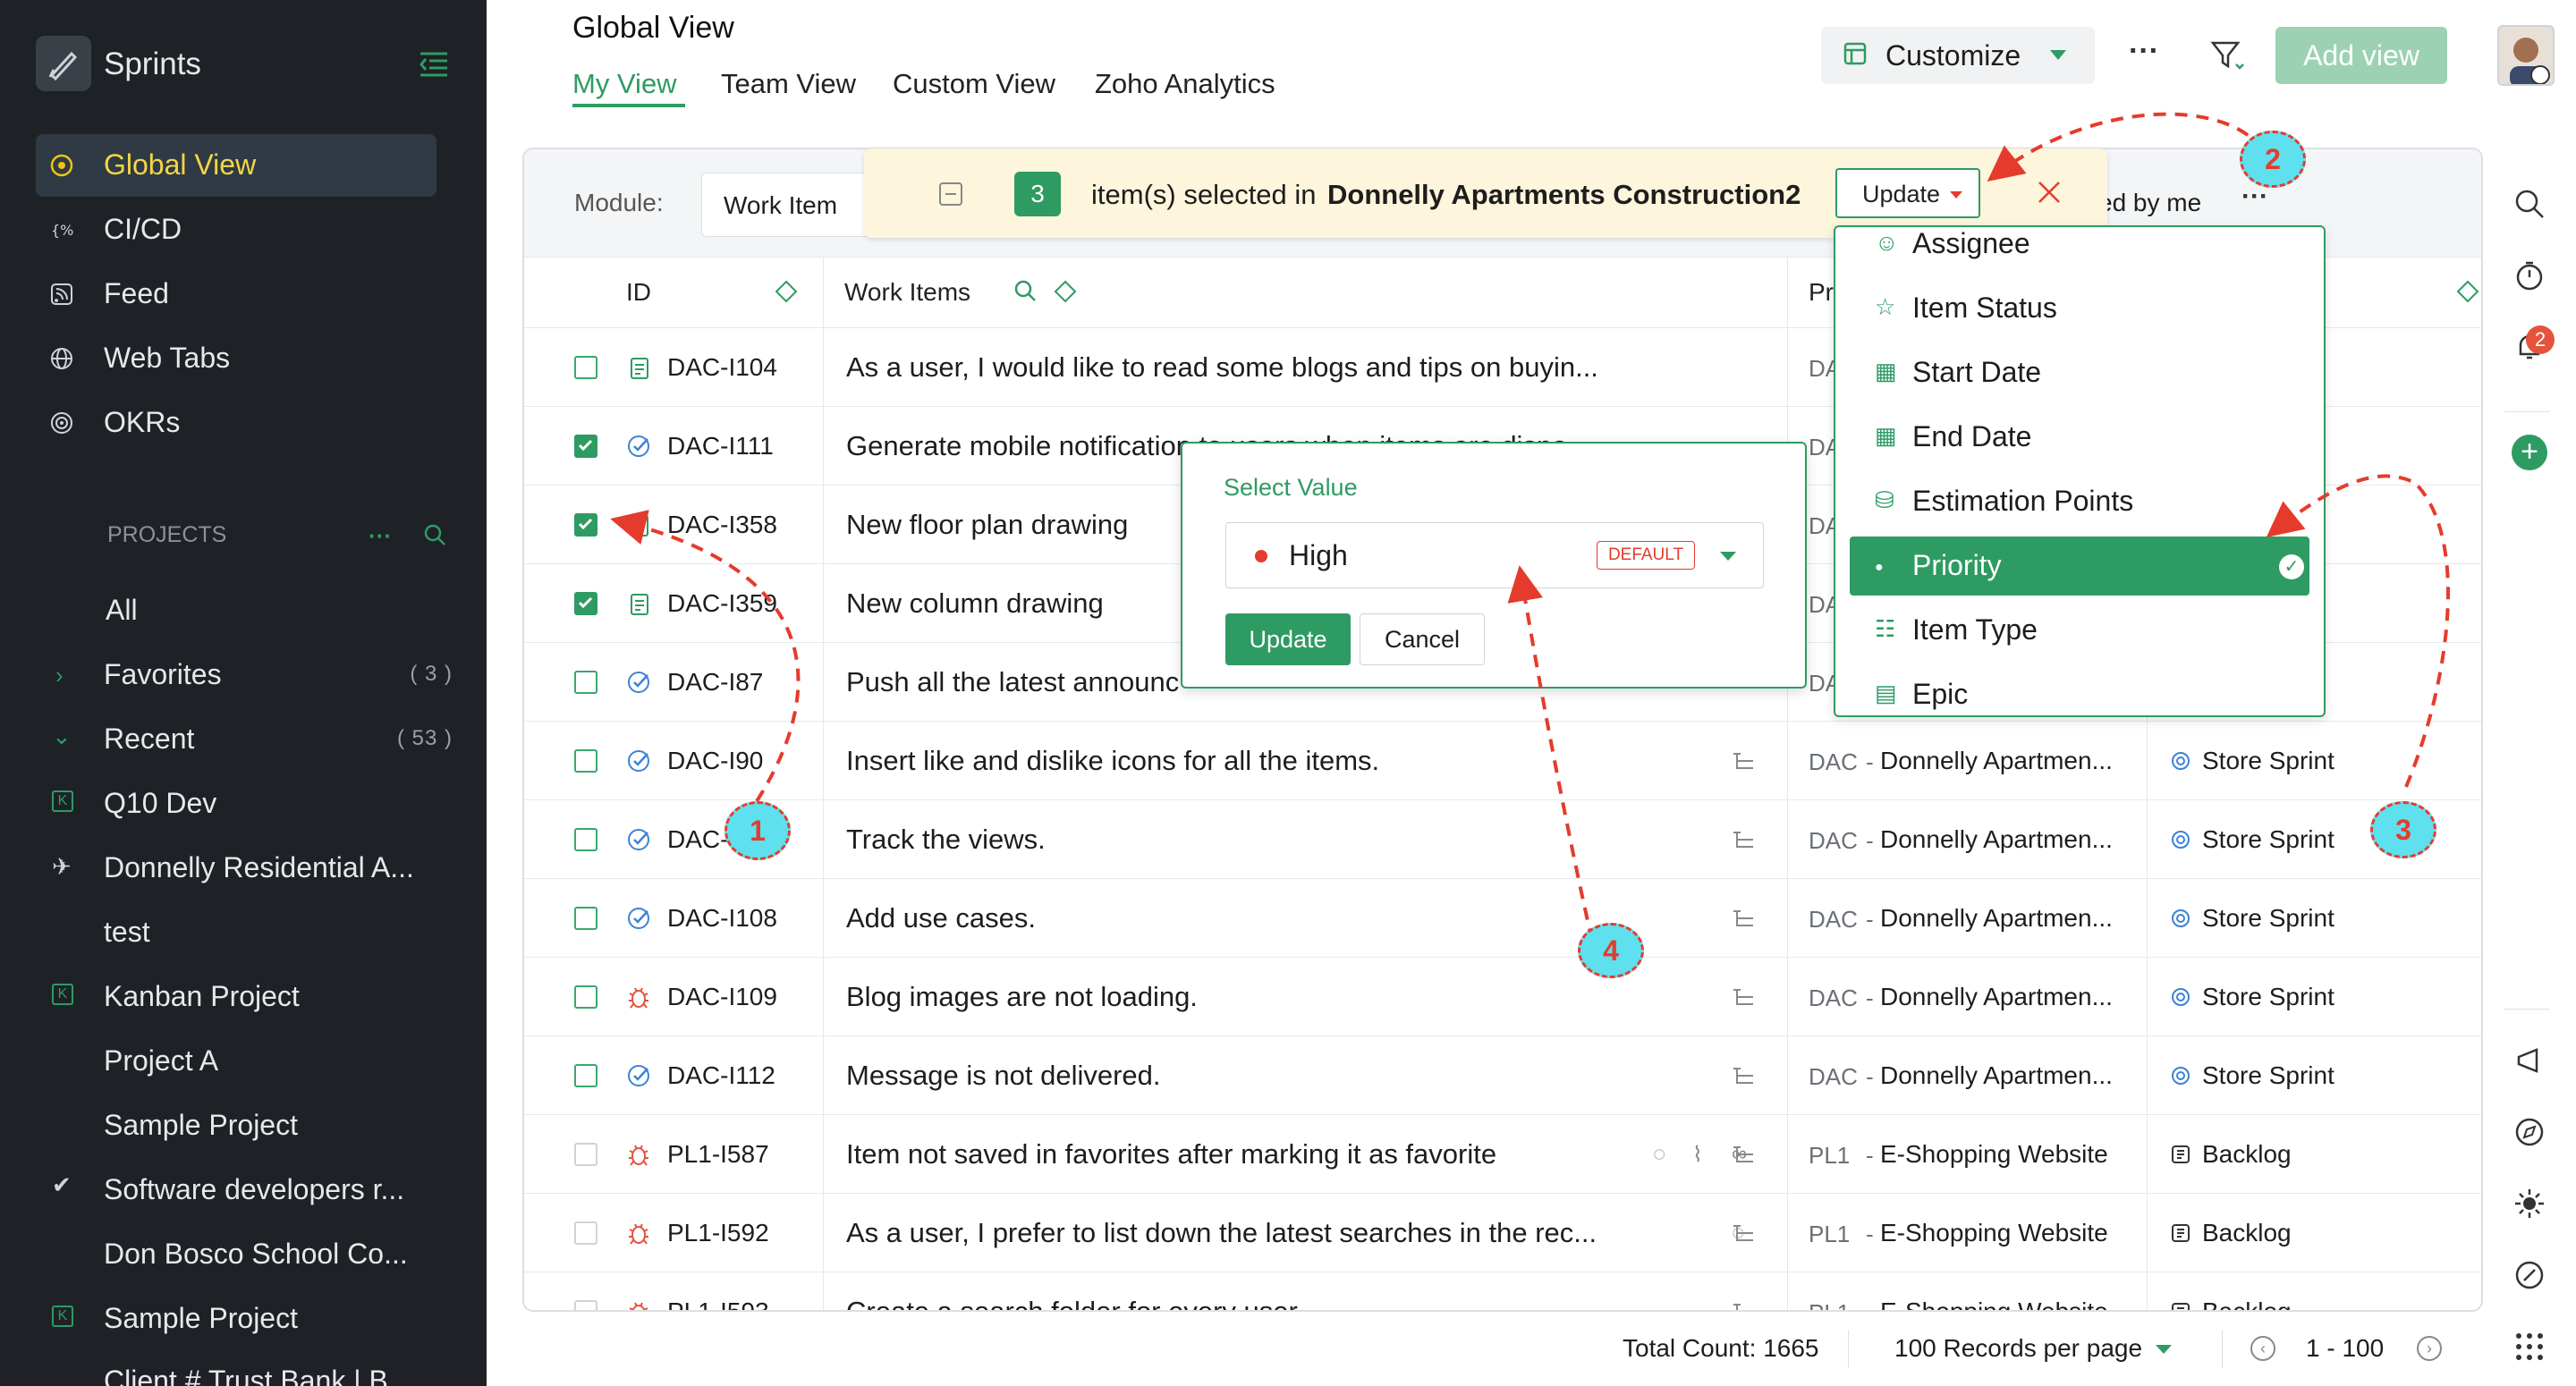 The width and height of the screenshot is (2576, 1386). I want to click on annotation-badge-2: 2, so click(2273, 159).